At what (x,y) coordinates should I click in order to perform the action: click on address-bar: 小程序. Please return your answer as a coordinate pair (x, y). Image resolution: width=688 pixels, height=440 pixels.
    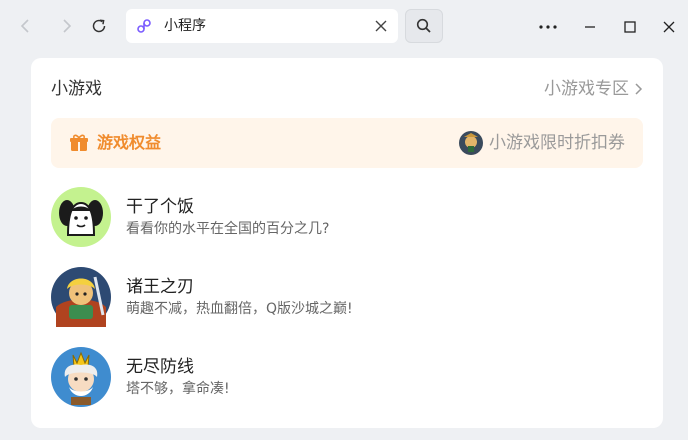
    Looking at the image, I should click on (262, 26).